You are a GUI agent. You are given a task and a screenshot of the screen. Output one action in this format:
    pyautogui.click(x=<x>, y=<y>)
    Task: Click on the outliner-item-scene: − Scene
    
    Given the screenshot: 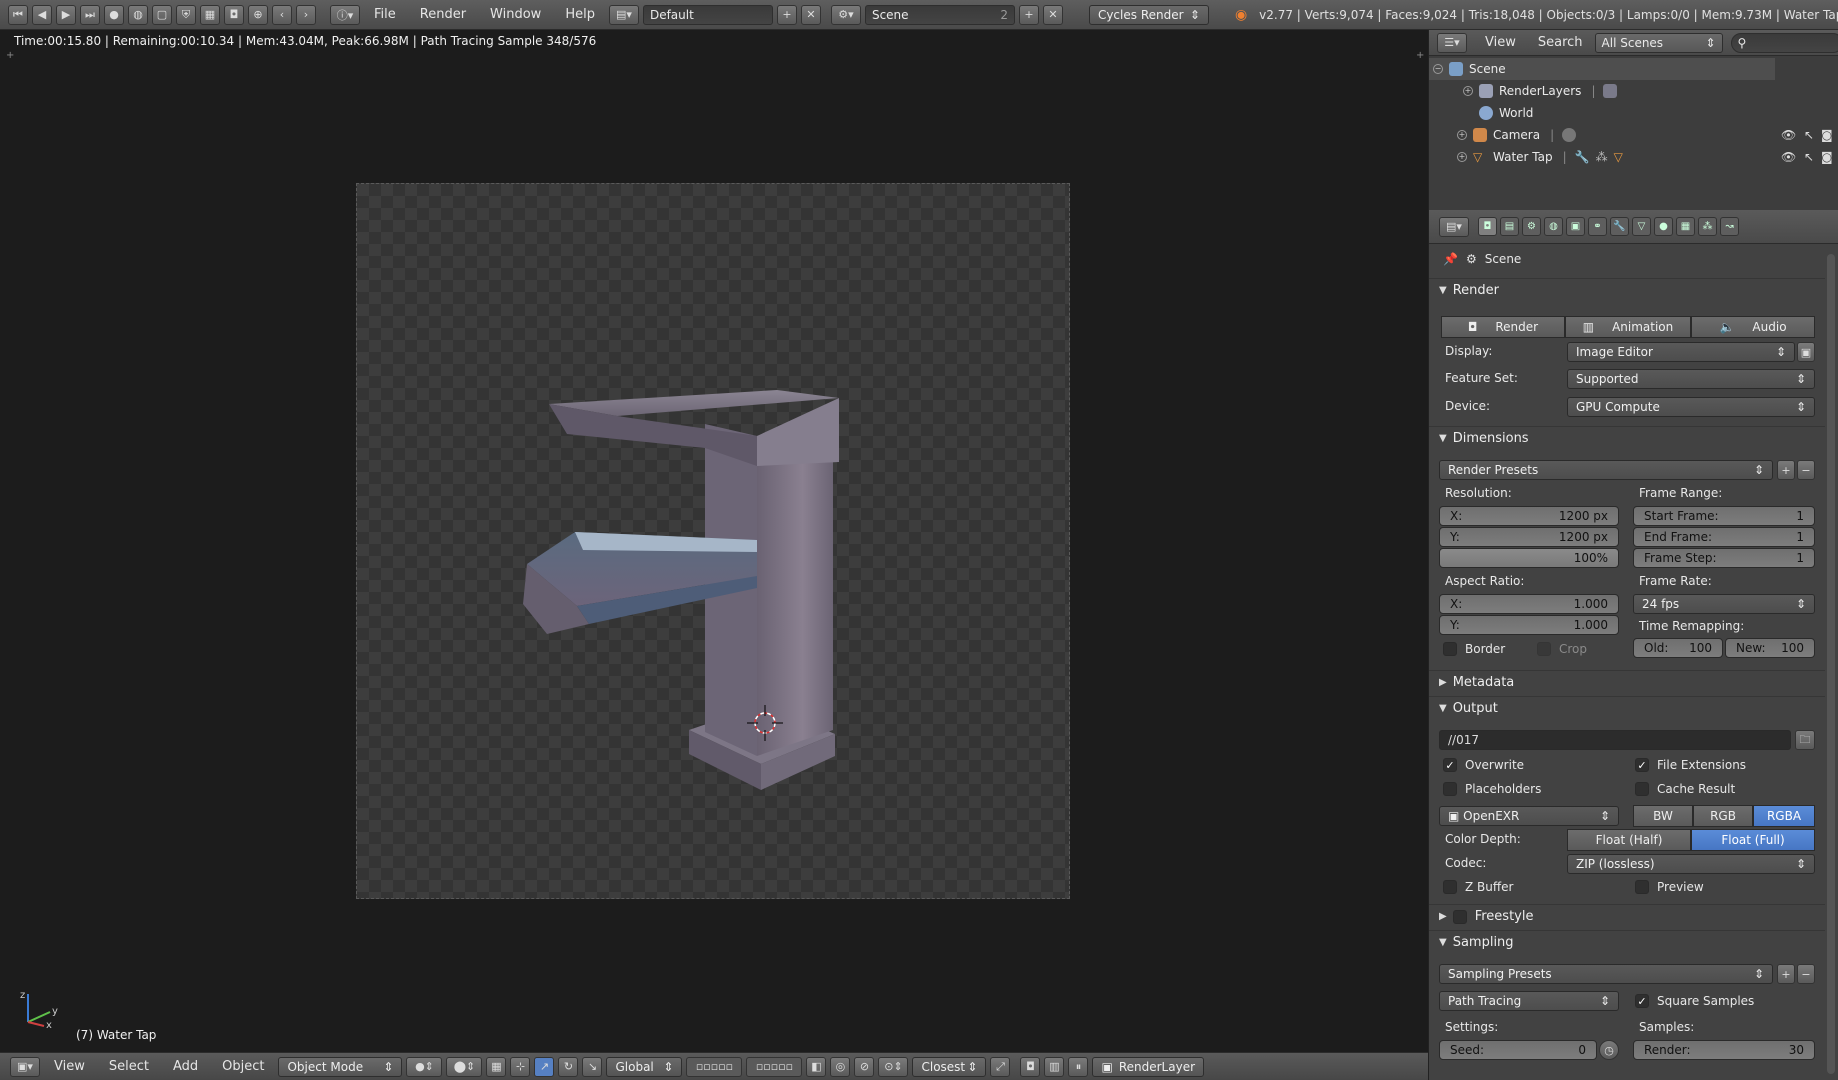 What is the action you would take?
    pyautogui.click(x=1602, y=69)
    